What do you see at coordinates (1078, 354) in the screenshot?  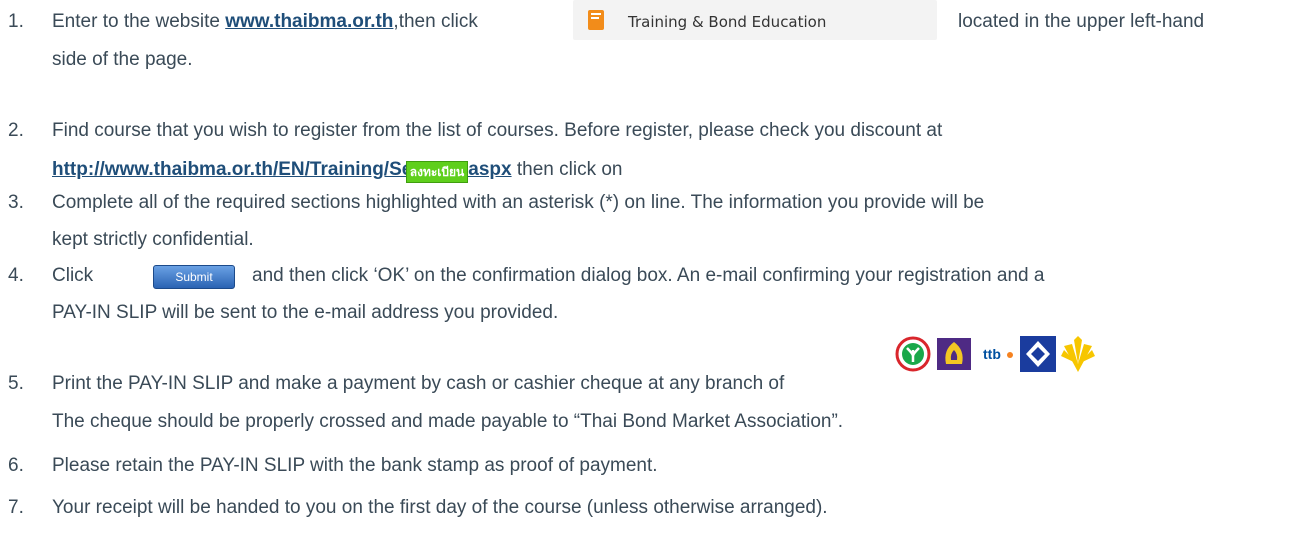 I see `krungsri-logo` at bounding box center [1078, 354].